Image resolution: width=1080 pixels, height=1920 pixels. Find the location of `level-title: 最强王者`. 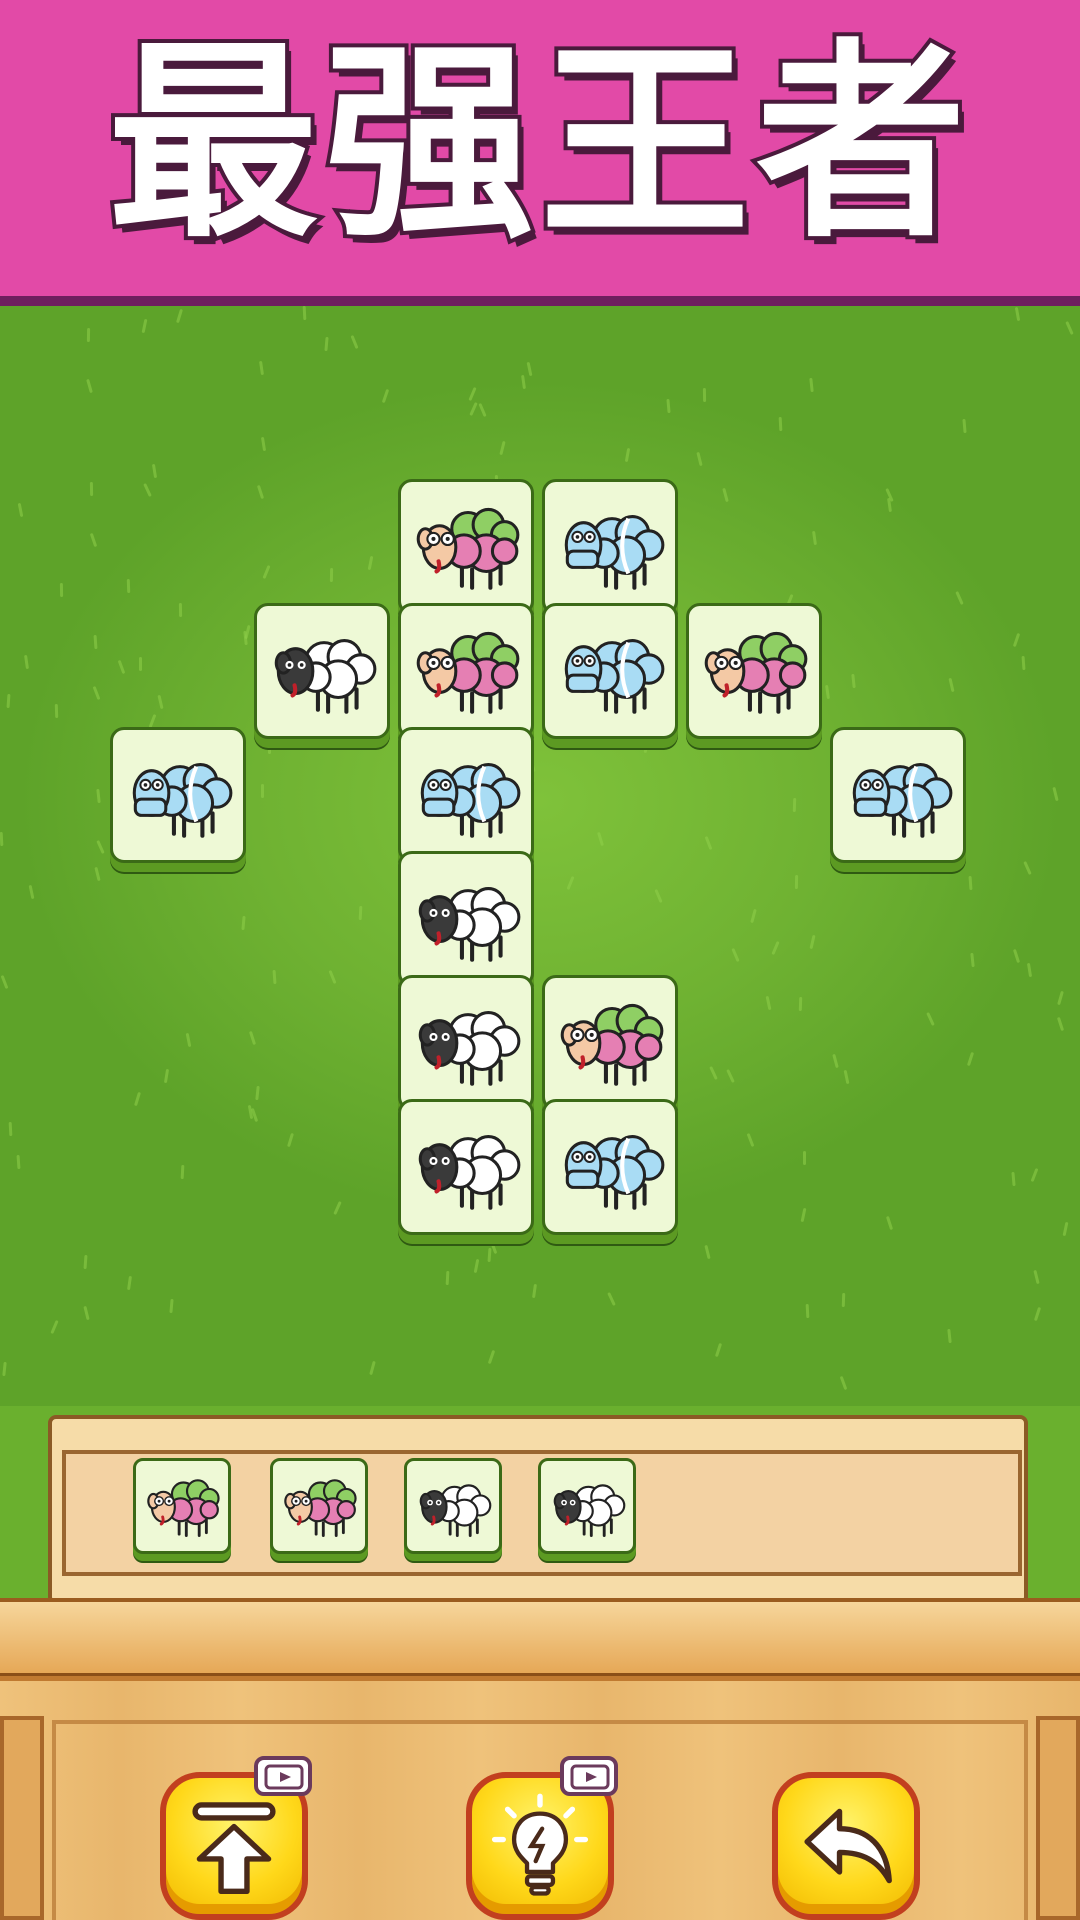

level-title: 最强王者 is located at coordinates (538, 143).